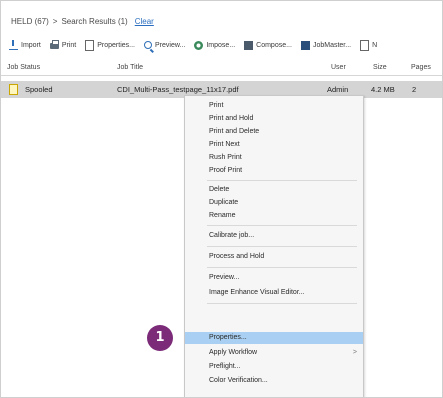  I want to click on print-icon, so click(54, 44).